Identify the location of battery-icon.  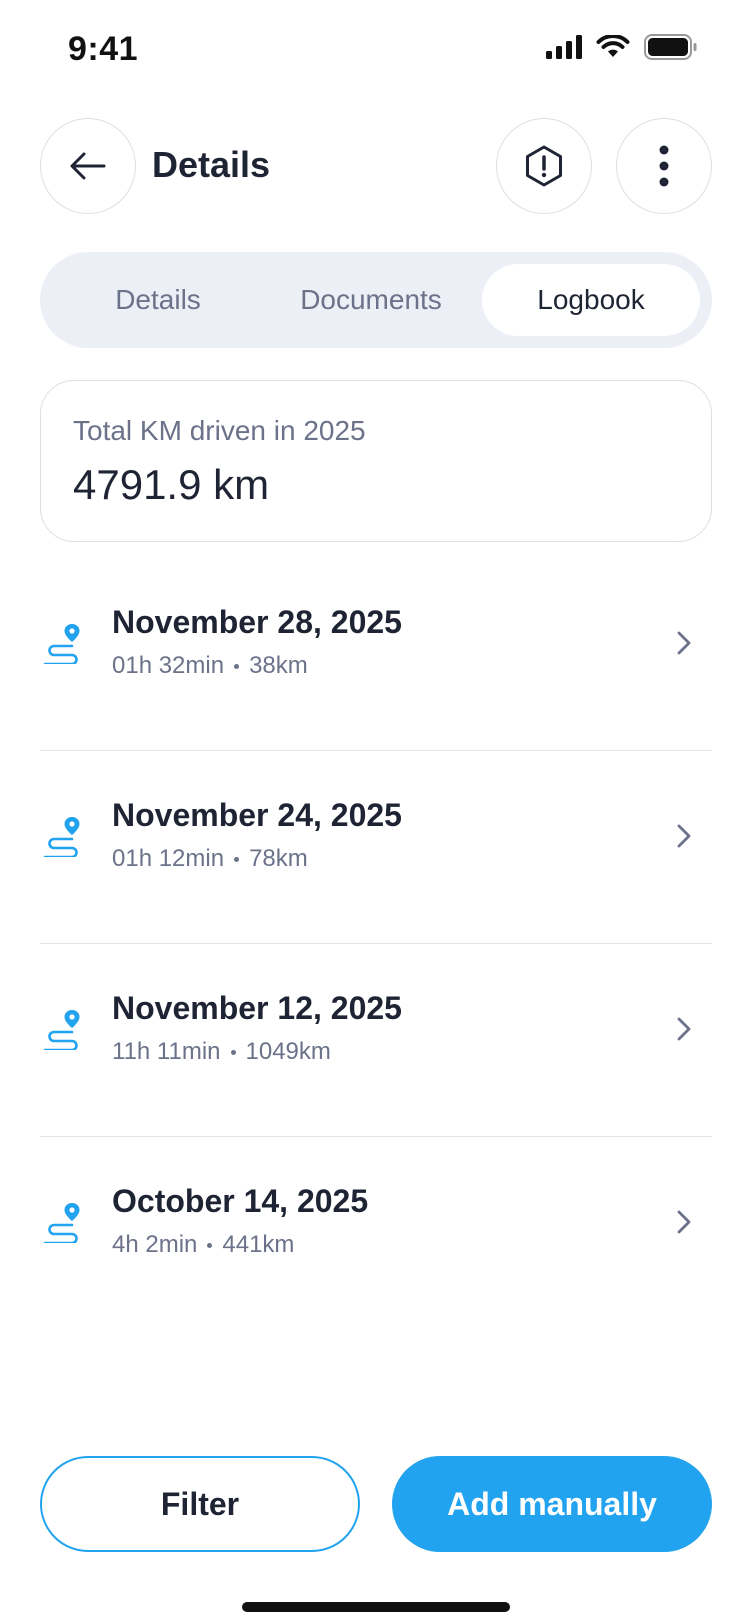
(670, 47).